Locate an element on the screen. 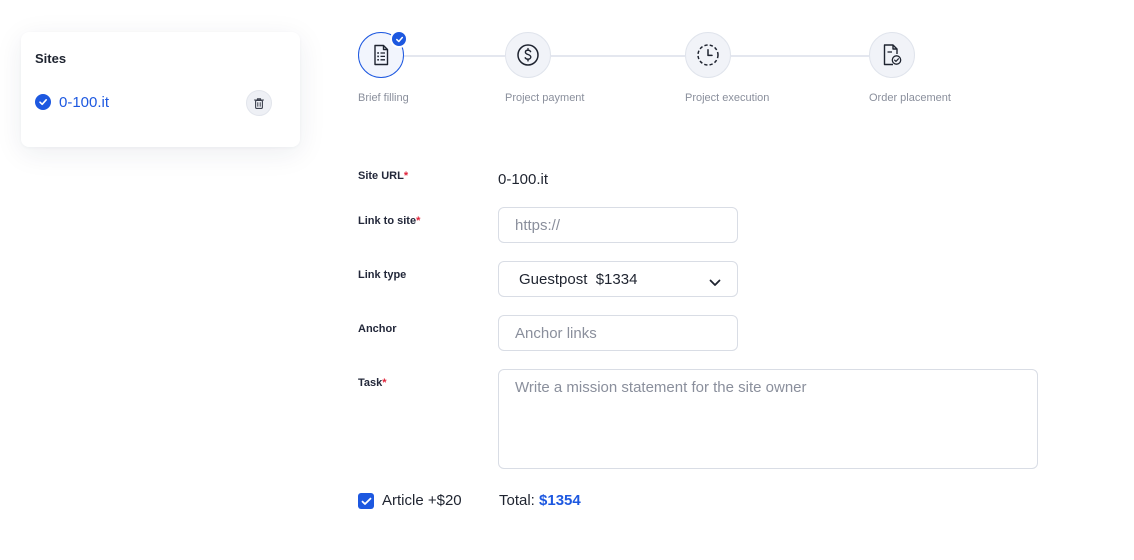 The width and height of the screenshot is (1134, 560). document-check-icon is located at coordinates (892, 55).